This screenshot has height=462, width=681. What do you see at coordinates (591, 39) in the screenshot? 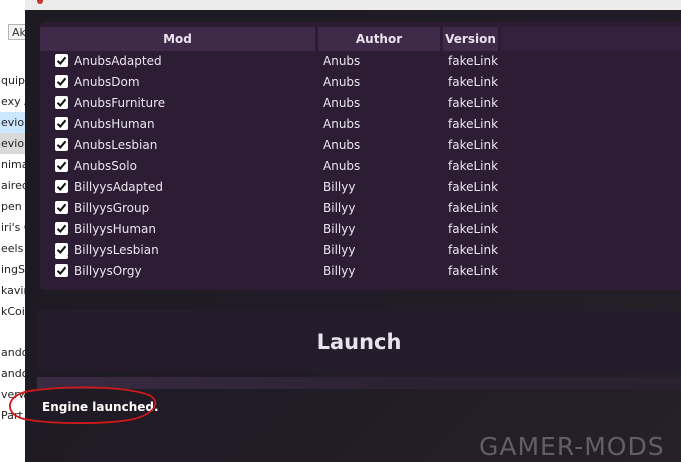
I see `column-header-filler` at bounding box center [591, 39].